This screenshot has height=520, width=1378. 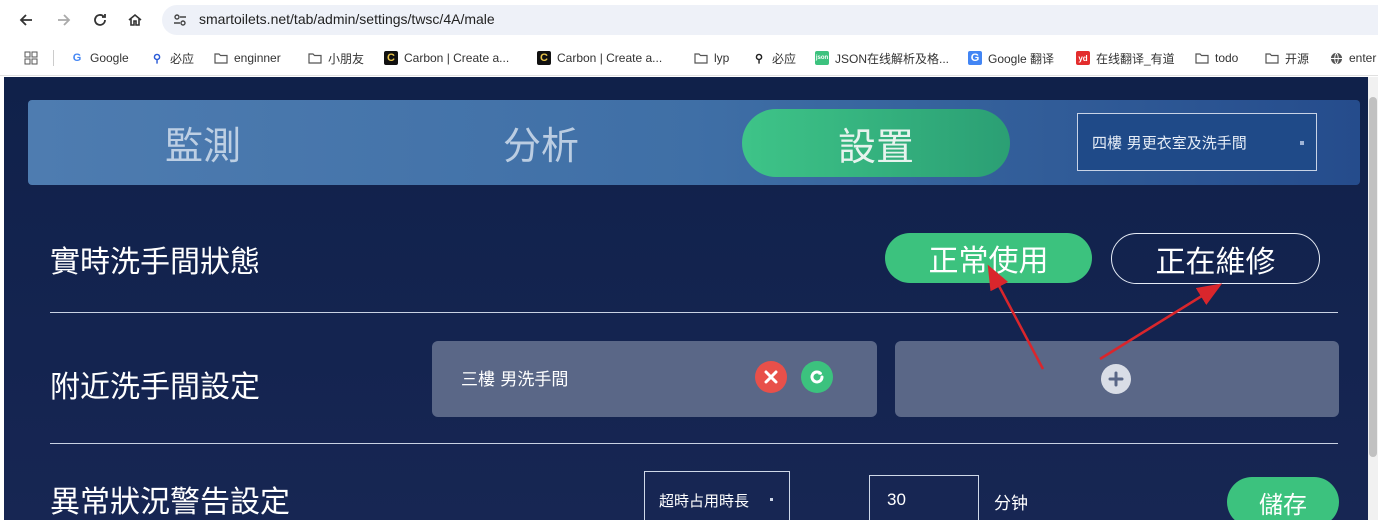 I want to click on alert-type-select: 超時占用時長, so click(x=717, y=495).